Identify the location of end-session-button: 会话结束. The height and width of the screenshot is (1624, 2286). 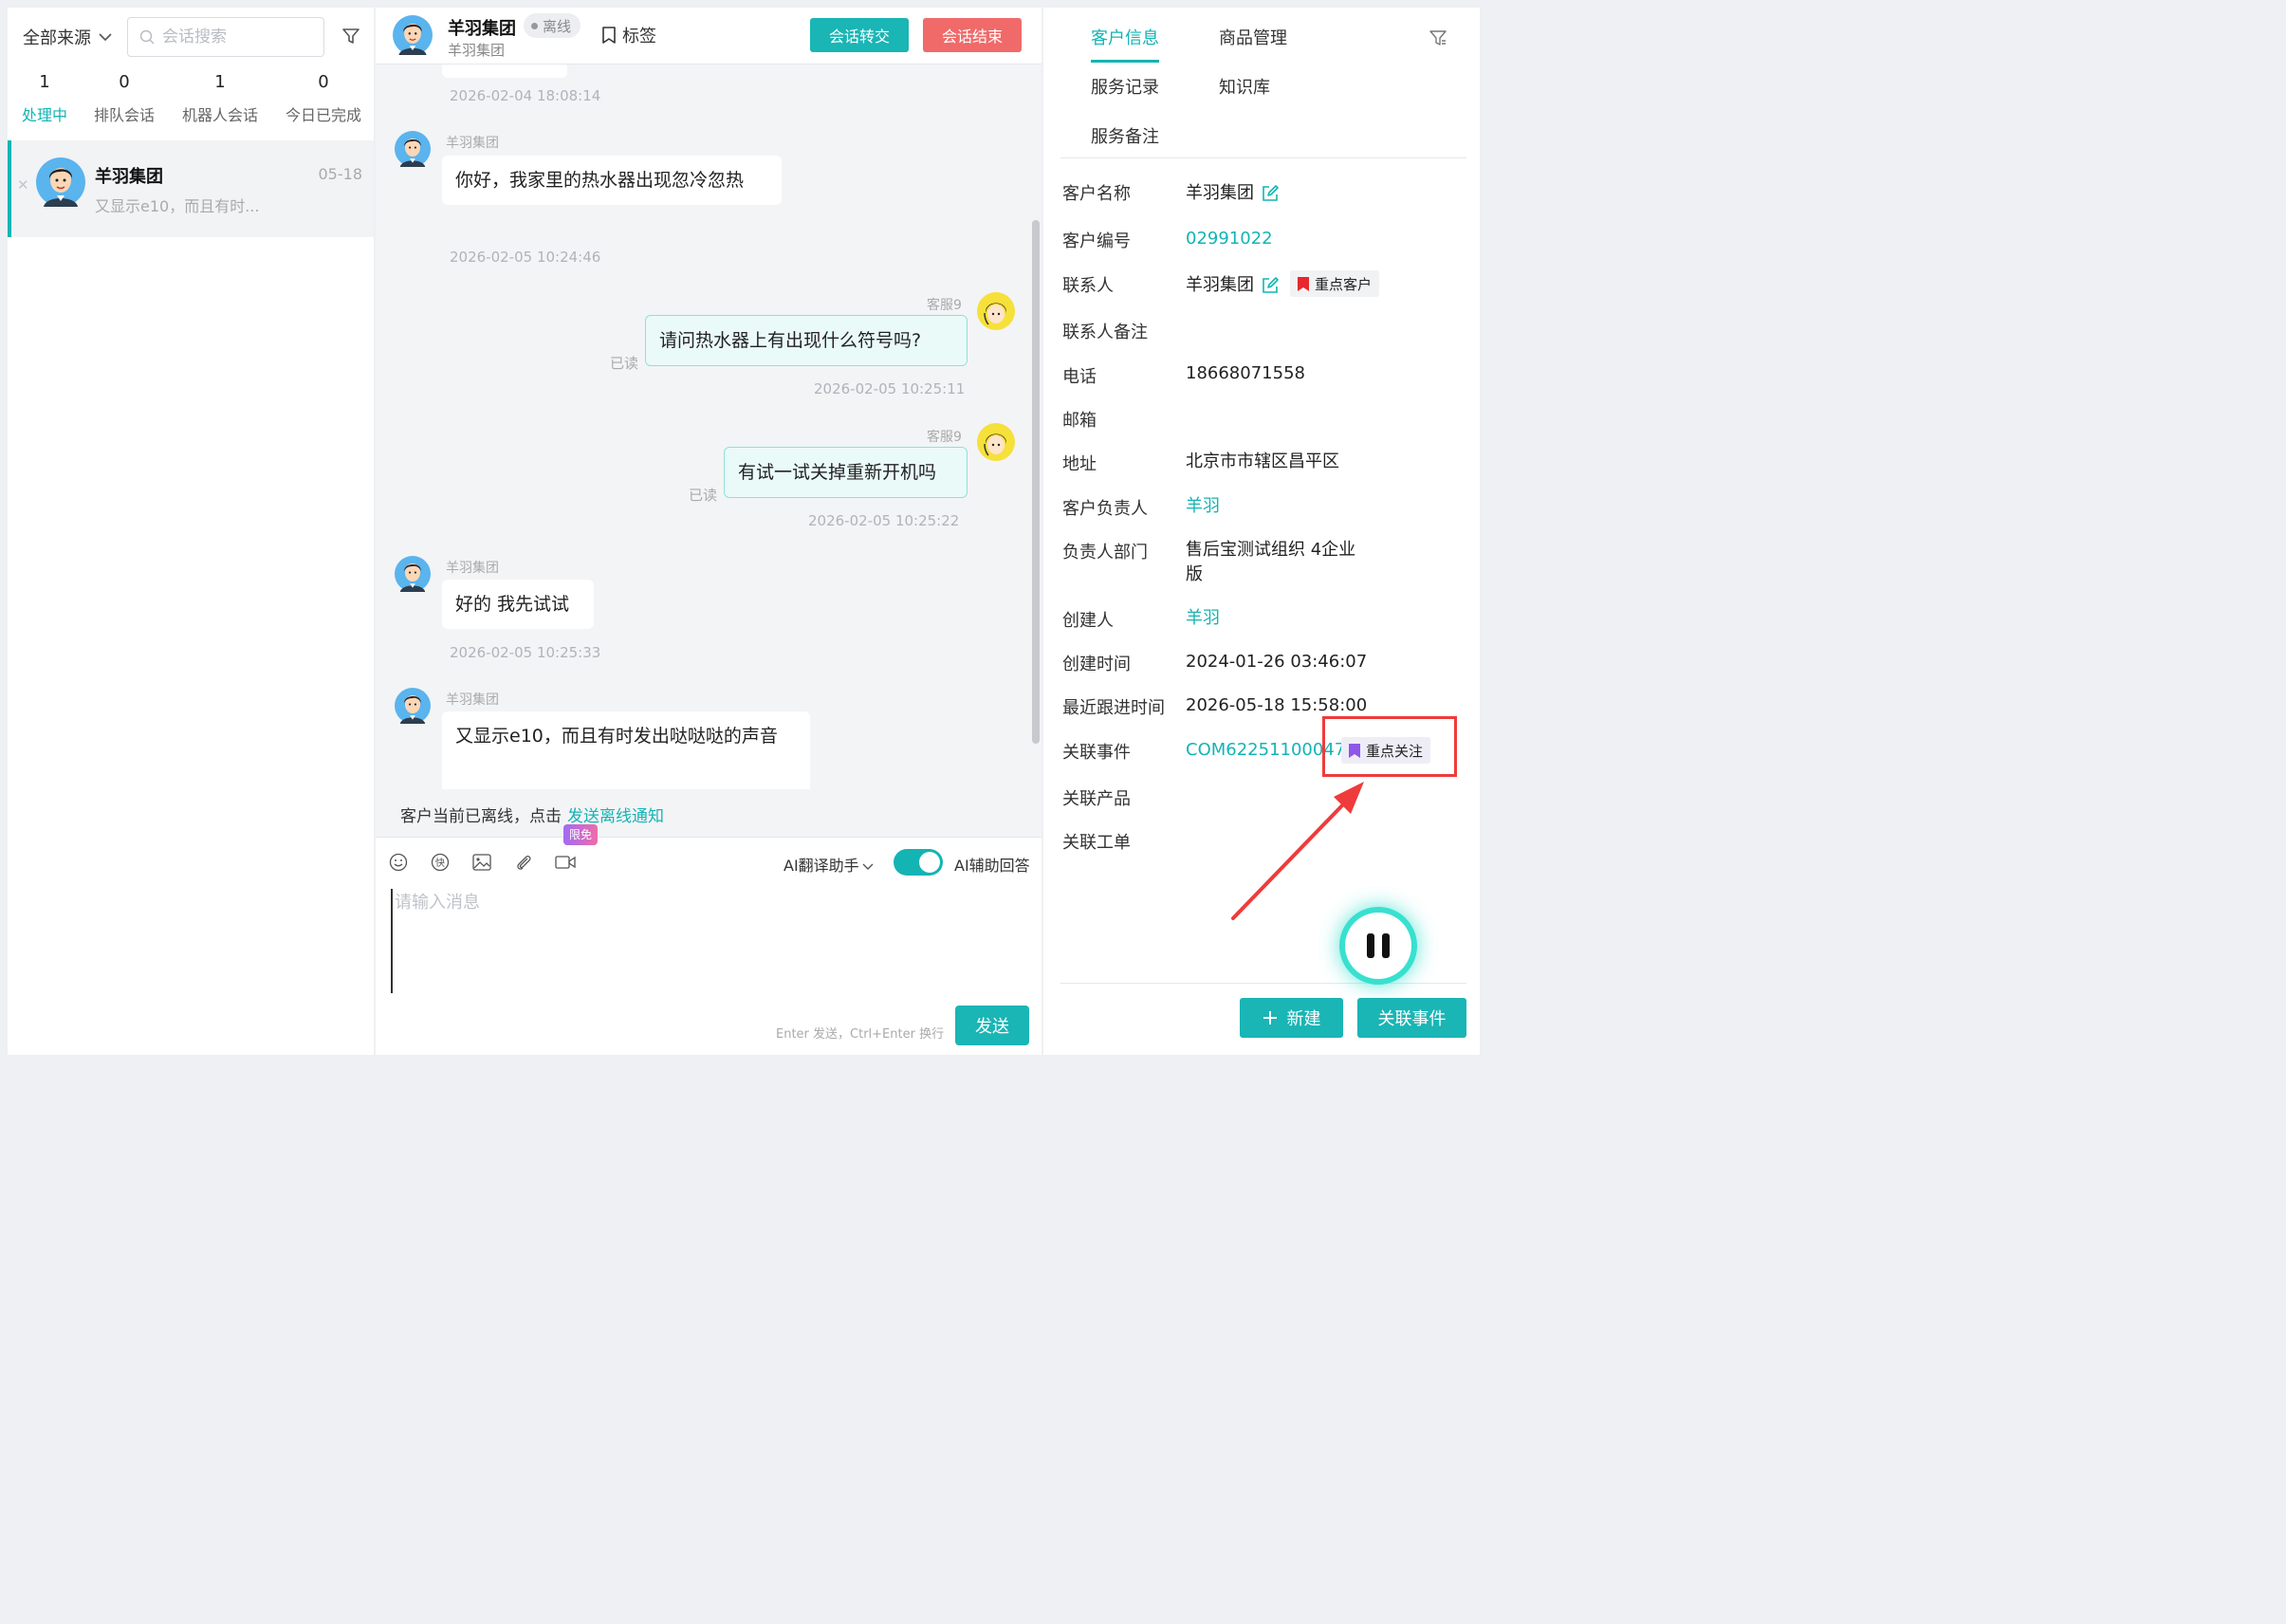
(972, 35).